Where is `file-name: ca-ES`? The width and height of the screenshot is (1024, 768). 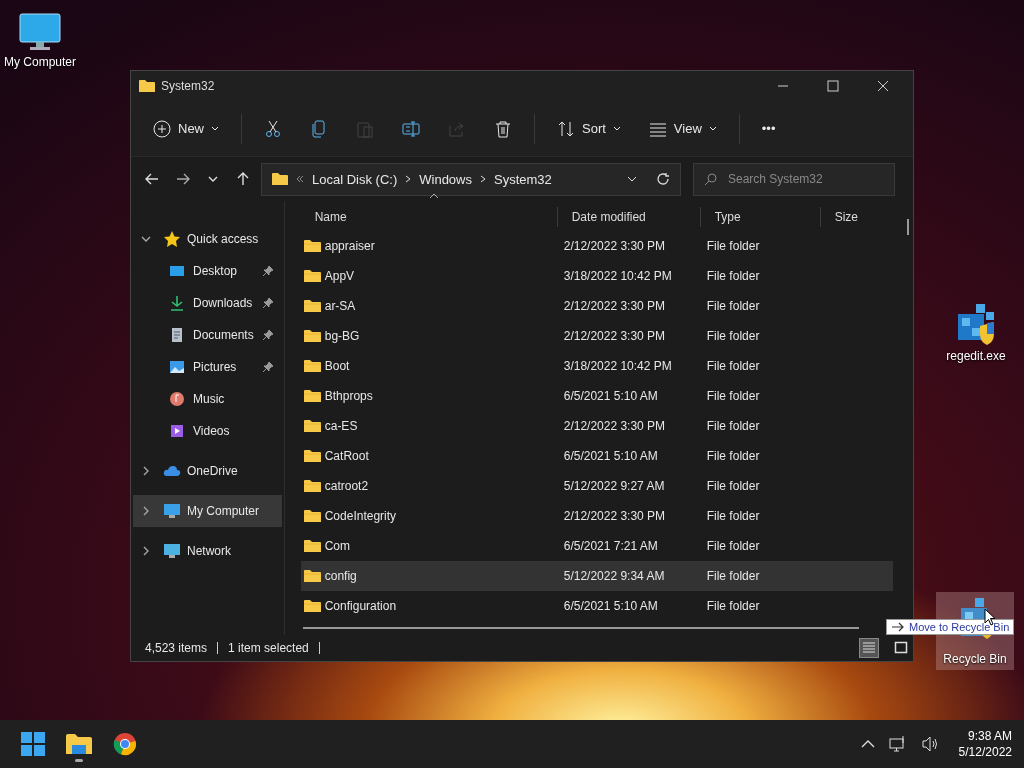 file-name: ca-ES is located at coordinates (341, 426).